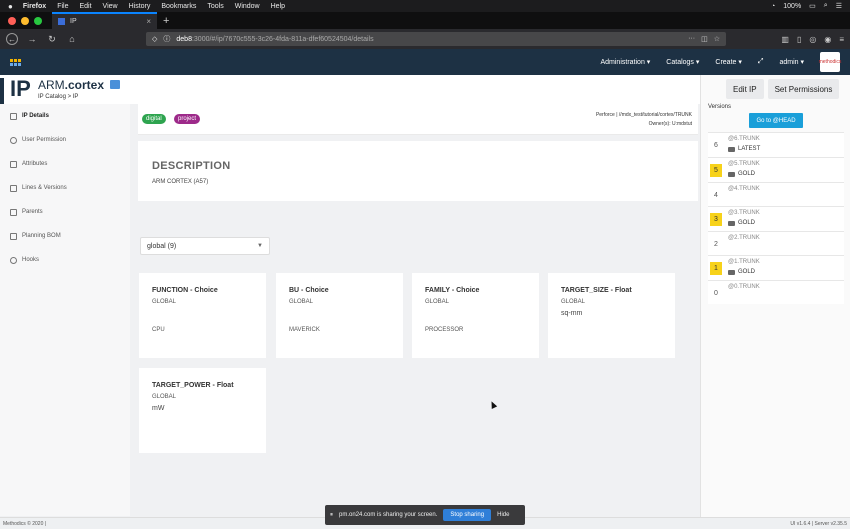  What do you see at coordinates (32, 39) in the screenshot?
I see `forward-icon: →` at bounding box center [32, 39].